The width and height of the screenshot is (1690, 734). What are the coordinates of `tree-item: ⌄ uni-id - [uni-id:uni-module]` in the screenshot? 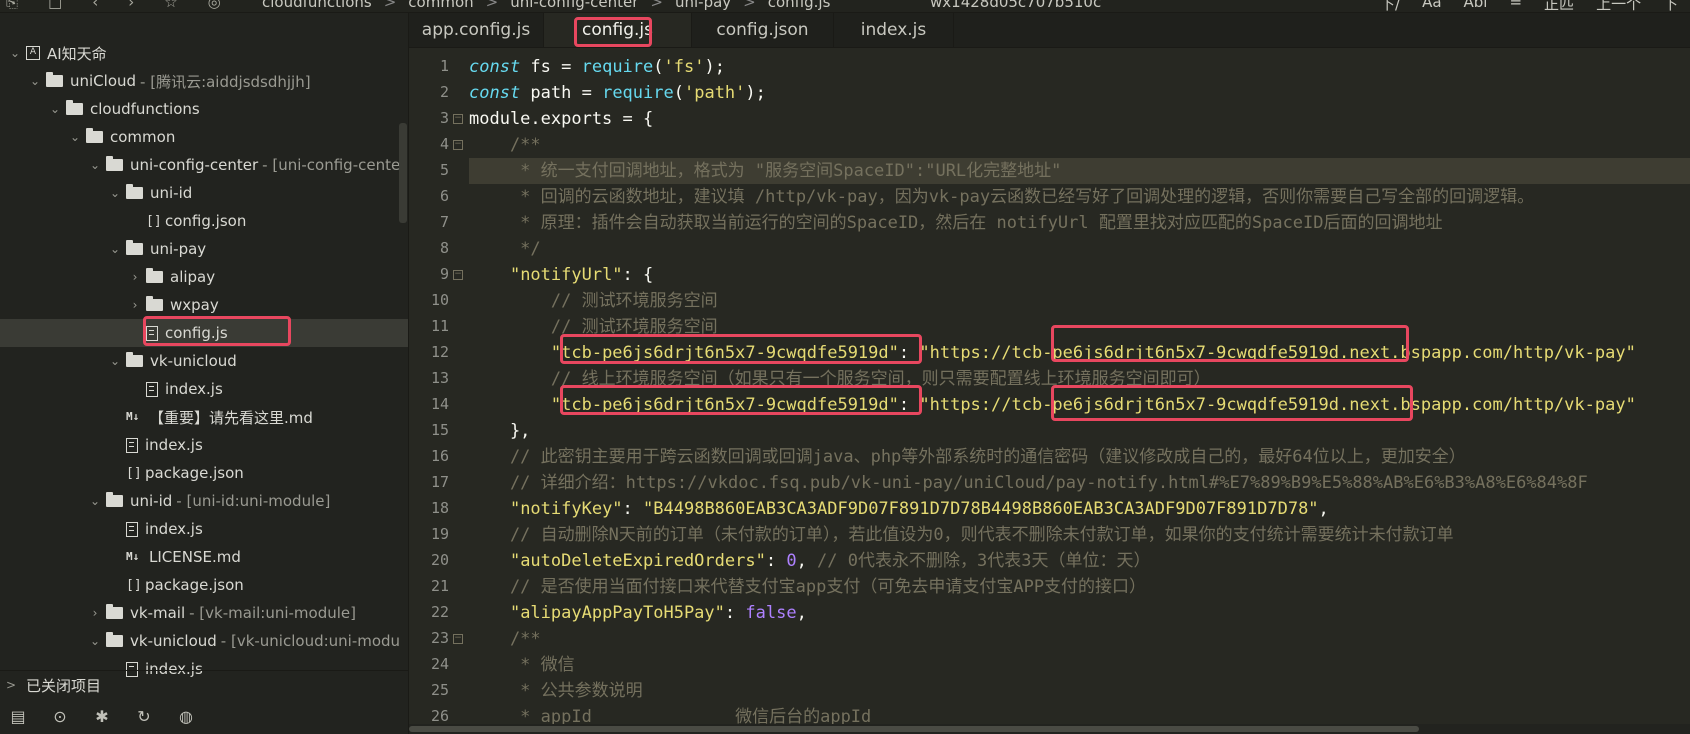 It's located at (204, 501).